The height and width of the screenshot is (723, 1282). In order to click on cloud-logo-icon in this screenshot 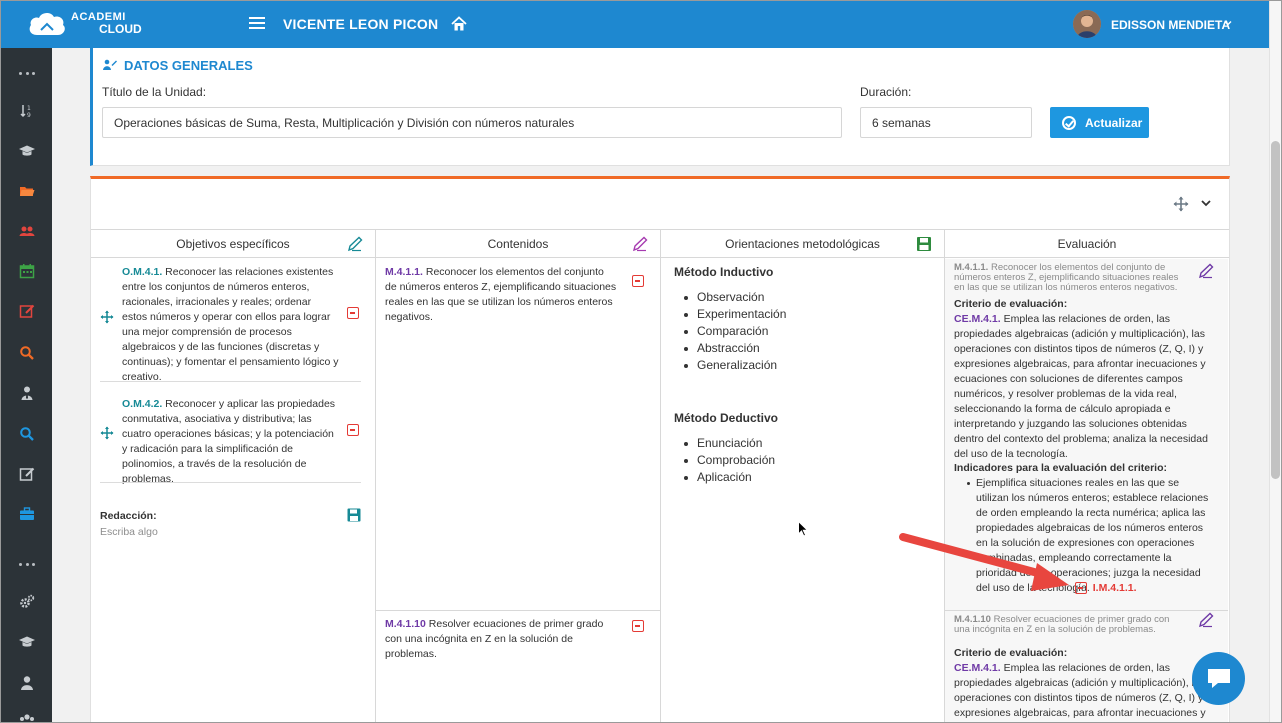, I will do `click(47, 23)`.